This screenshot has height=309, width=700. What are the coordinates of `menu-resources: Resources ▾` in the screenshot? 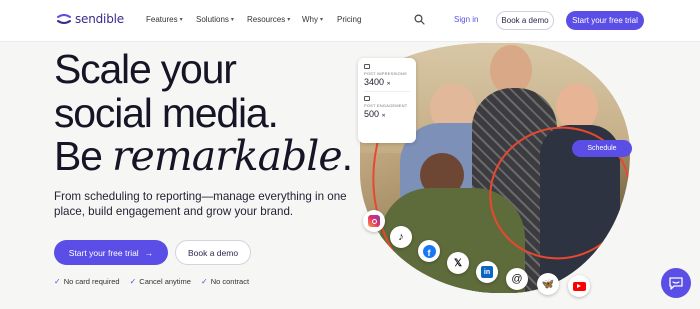 It's located at (274, 19).